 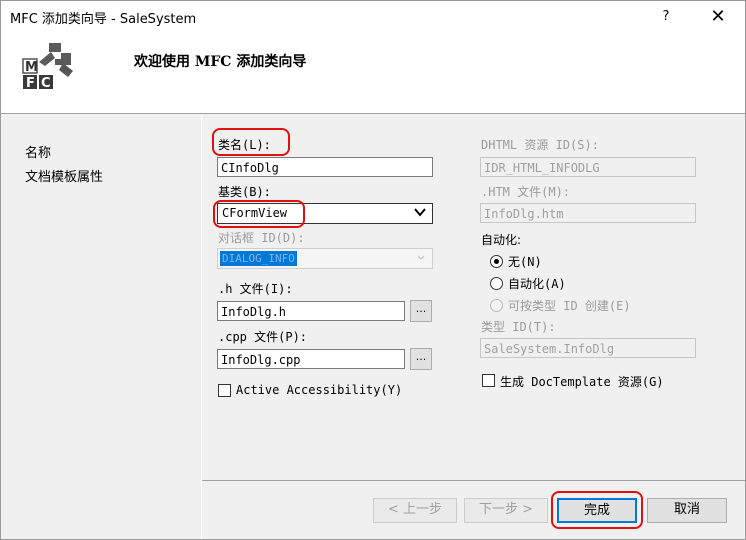 I want to click on window-title: MFC 添加类向导 - SaleSystem, so click(x=103, y=19).